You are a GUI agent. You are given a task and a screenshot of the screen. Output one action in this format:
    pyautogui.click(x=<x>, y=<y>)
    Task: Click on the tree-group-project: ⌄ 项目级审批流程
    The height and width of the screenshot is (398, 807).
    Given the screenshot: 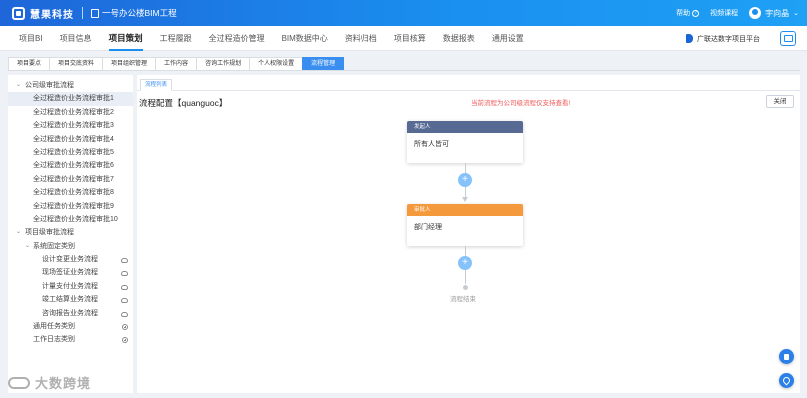 What is the action you would take?
    pyautogui.click(x=70, y=232)
    